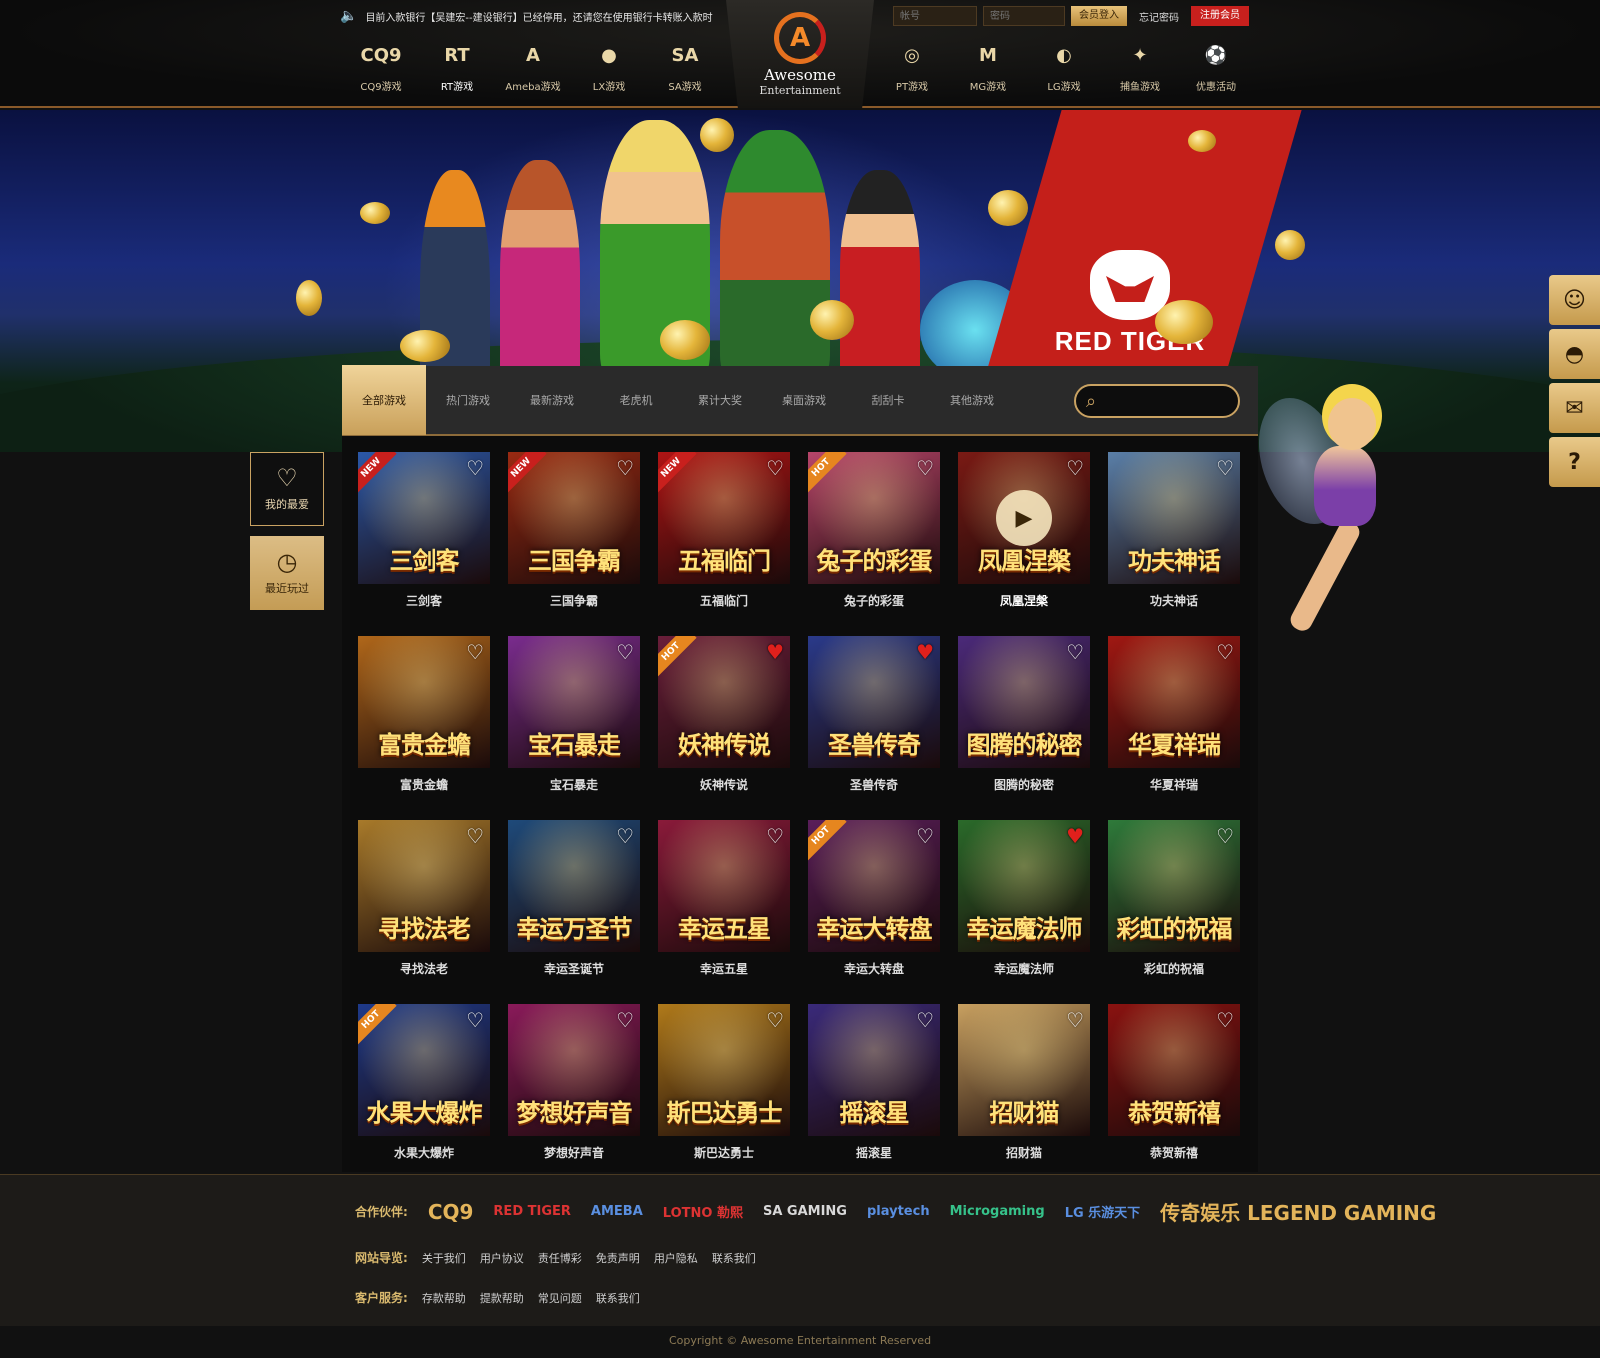 The image size is (1600, 1358). Describe the element at coordinates (1174, 784) in the screenshot. I see `game-title: 华夏祥瑞` at that location.